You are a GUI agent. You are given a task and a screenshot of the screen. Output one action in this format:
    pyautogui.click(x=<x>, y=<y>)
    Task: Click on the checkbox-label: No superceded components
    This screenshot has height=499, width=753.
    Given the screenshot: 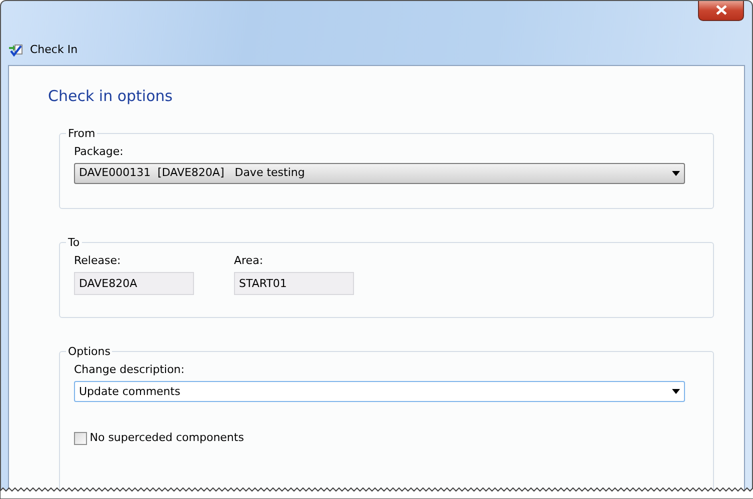 What is the action you would take?
    pyautogui.click(x=167, y=438)
    